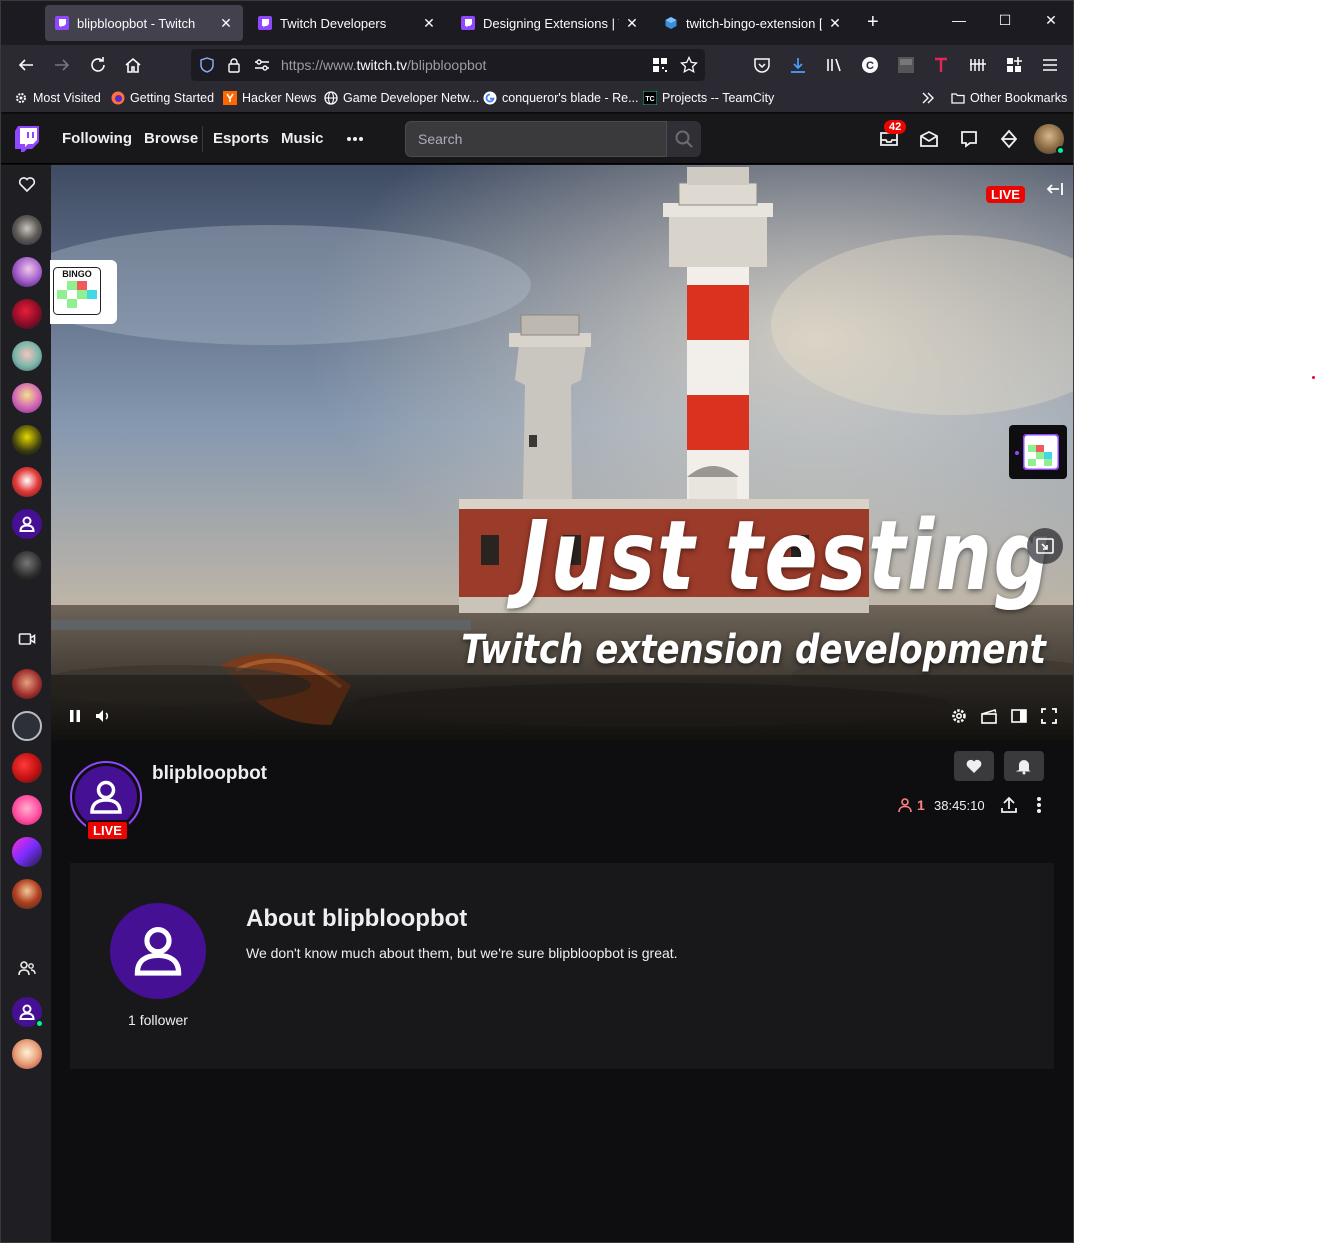 This screenshot has height=1243, width=1317. What do you see at coordinates (762, 65) in the screenshot?
I see `pocket-button` at bounding box center [762, 65].